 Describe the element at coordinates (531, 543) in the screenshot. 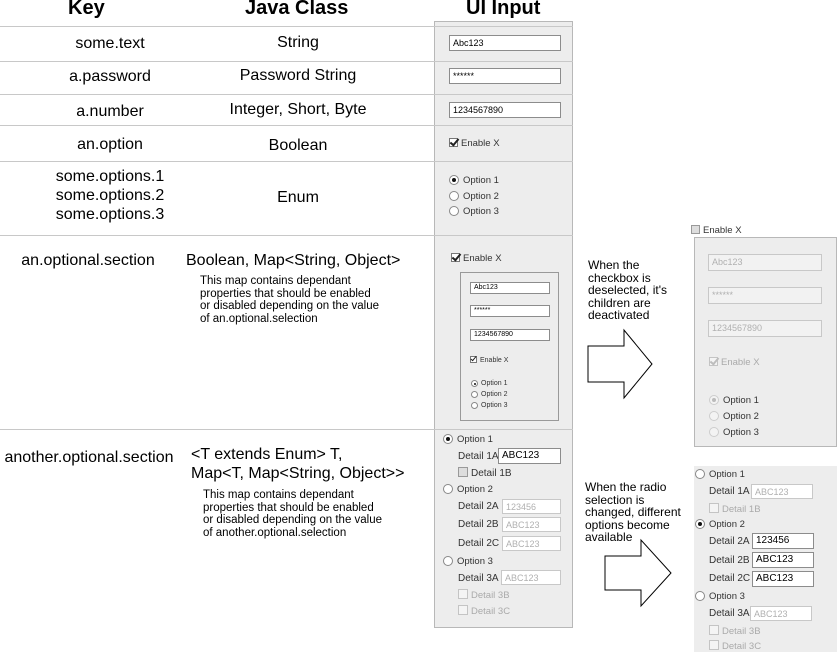

I see `detail-2c-field: ABC123` at that location.